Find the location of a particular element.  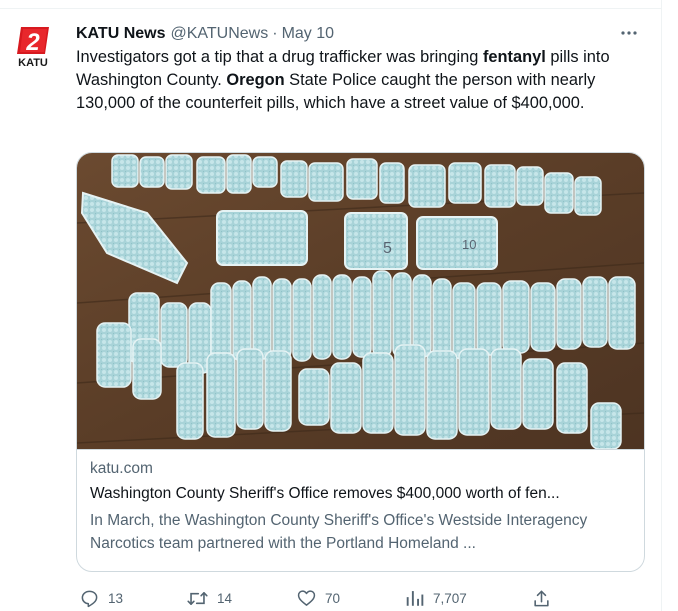

retweet-count: 14 is located at coordinates (225, 598).